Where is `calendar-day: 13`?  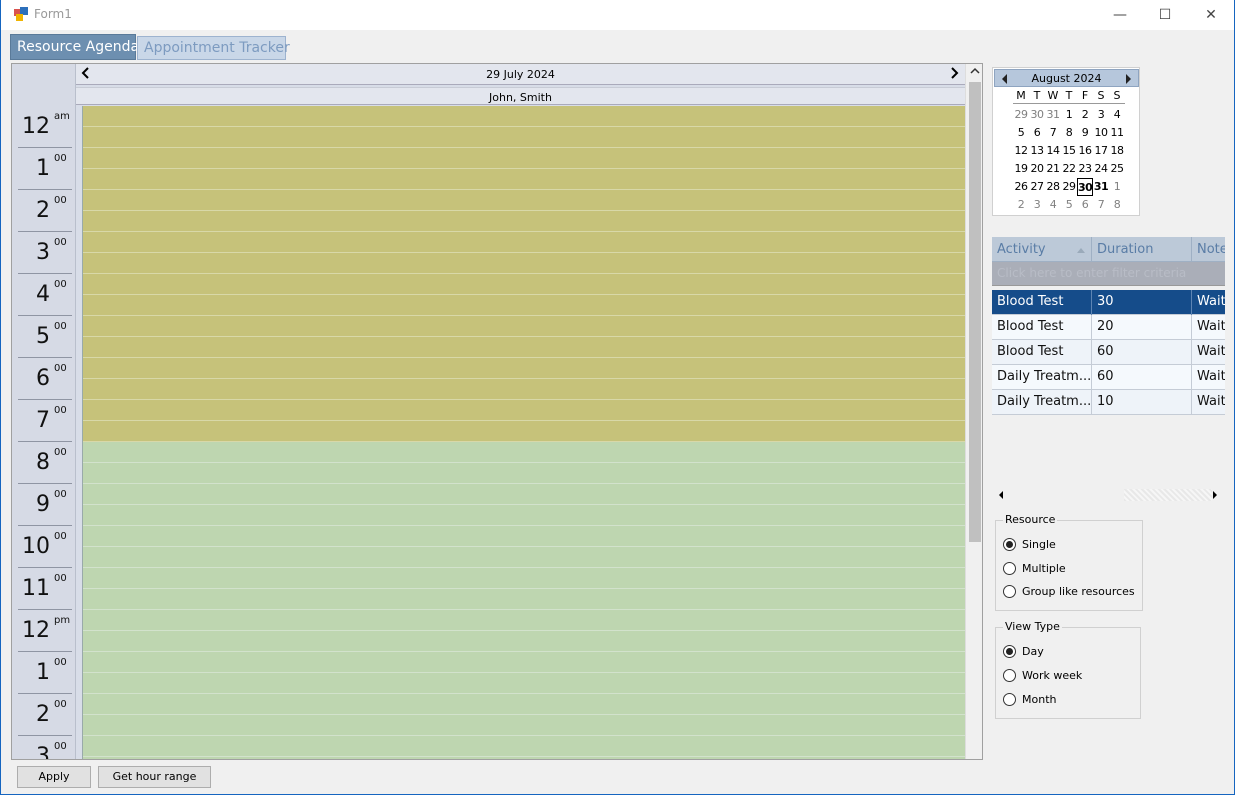 calendar-day: 13 is located at coordinates (1037, 151).